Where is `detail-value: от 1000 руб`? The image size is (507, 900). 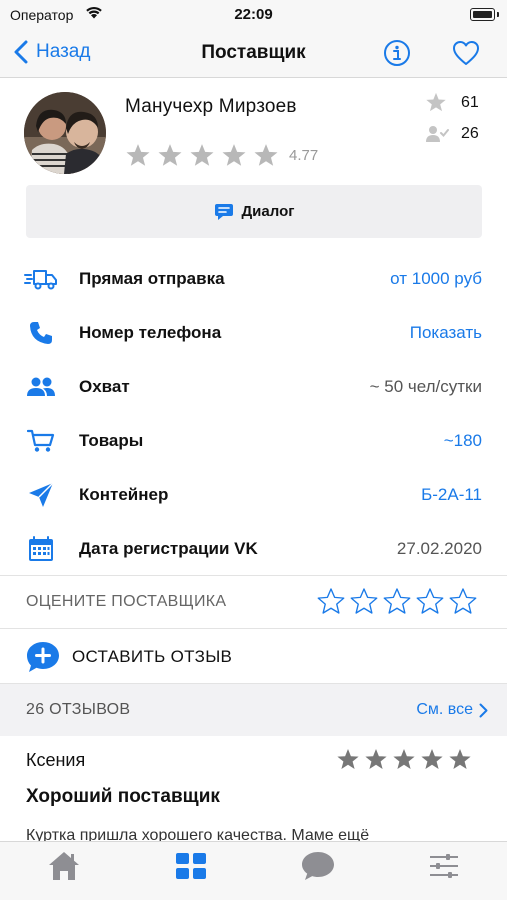 detail-value: от 1000 руб is located at coordinates (436, 278).